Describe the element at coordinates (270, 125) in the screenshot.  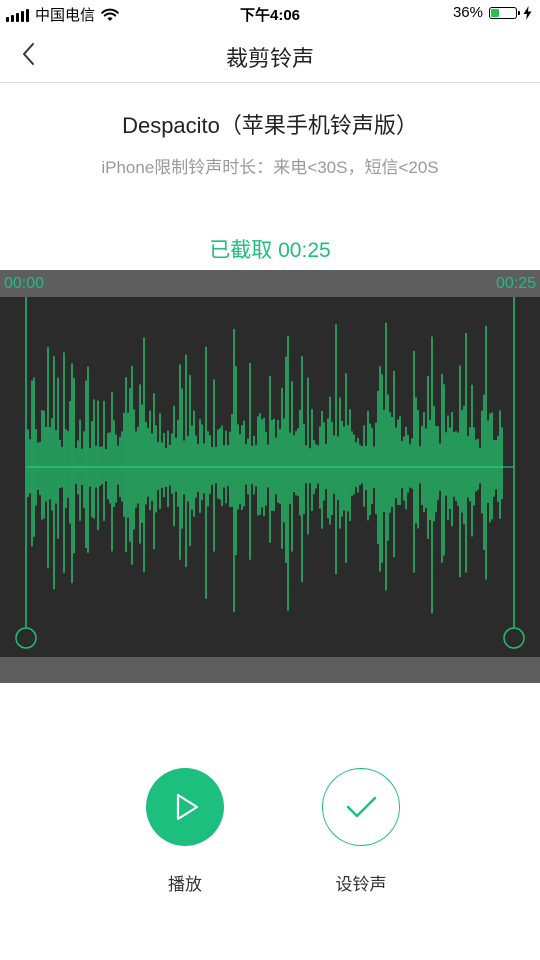
I see `song-title: Despacito（苹果手机铃声版）` at that location.